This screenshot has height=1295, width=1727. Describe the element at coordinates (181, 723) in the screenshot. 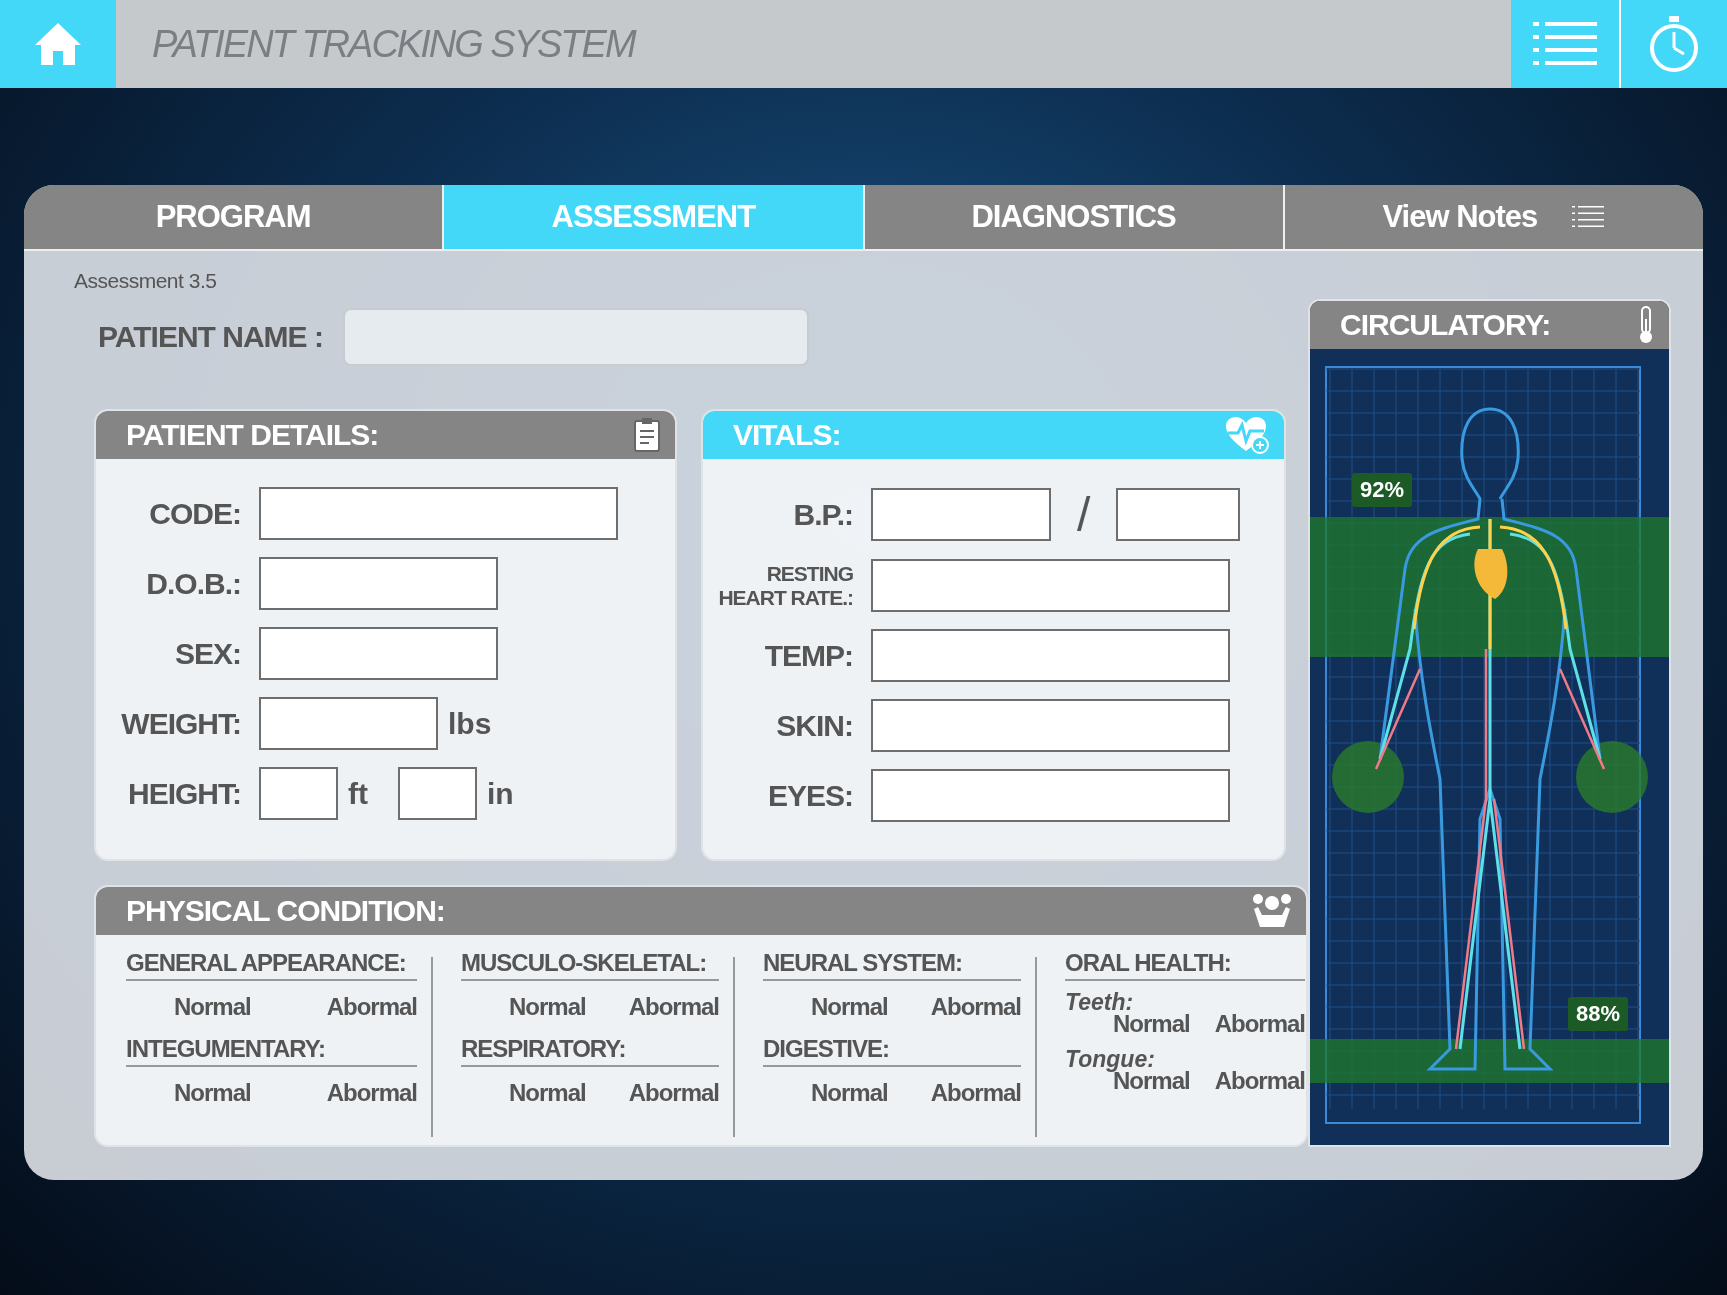

I see `field-label: WEIGHT:` at that location.